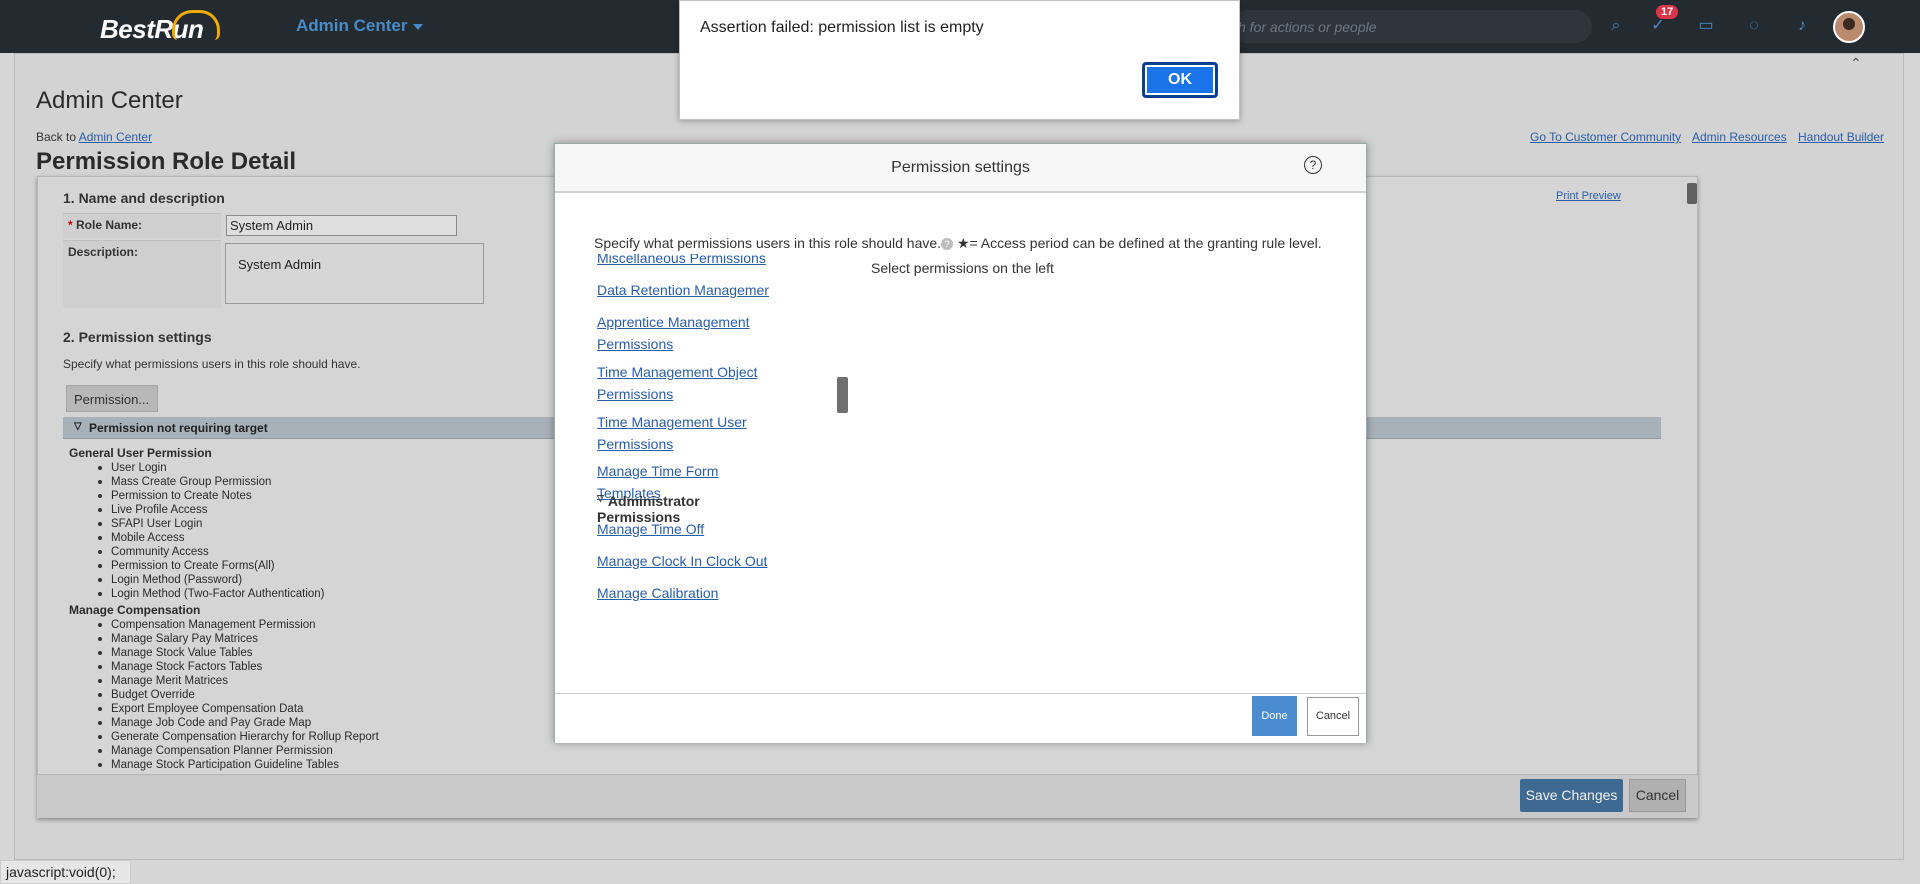 The width and height of the screenshot is (1920, 884). What do you see at coordinates (1180, 80) in the screenshot?
I see `ok-button: OK` at bounding box center [1180, 80].